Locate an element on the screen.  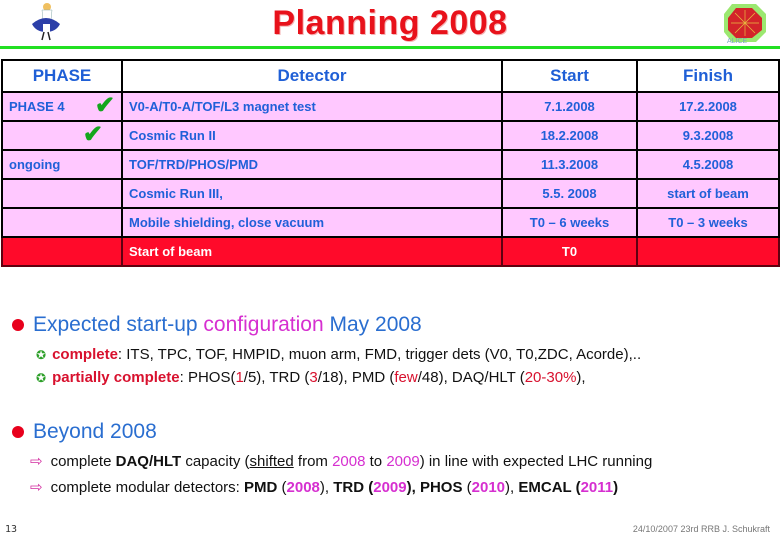
phase-cell: PHASE 4 ✔ is located at coordinates (62, 106).